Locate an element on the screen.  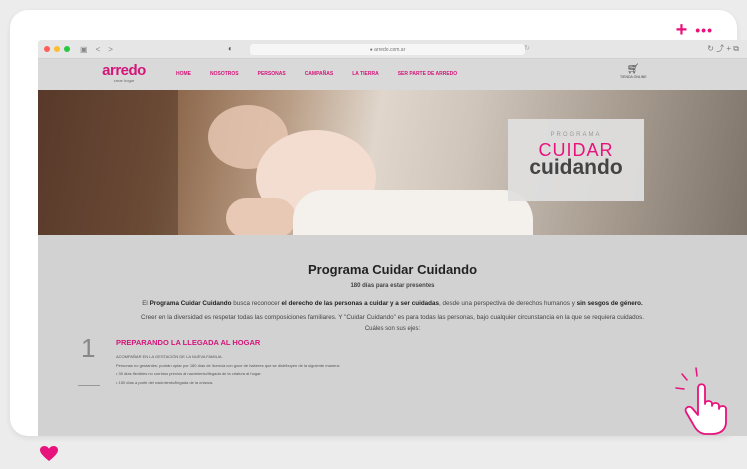
page-subtitle: 180 días para estar presentes is located at coordinates (392, 286).